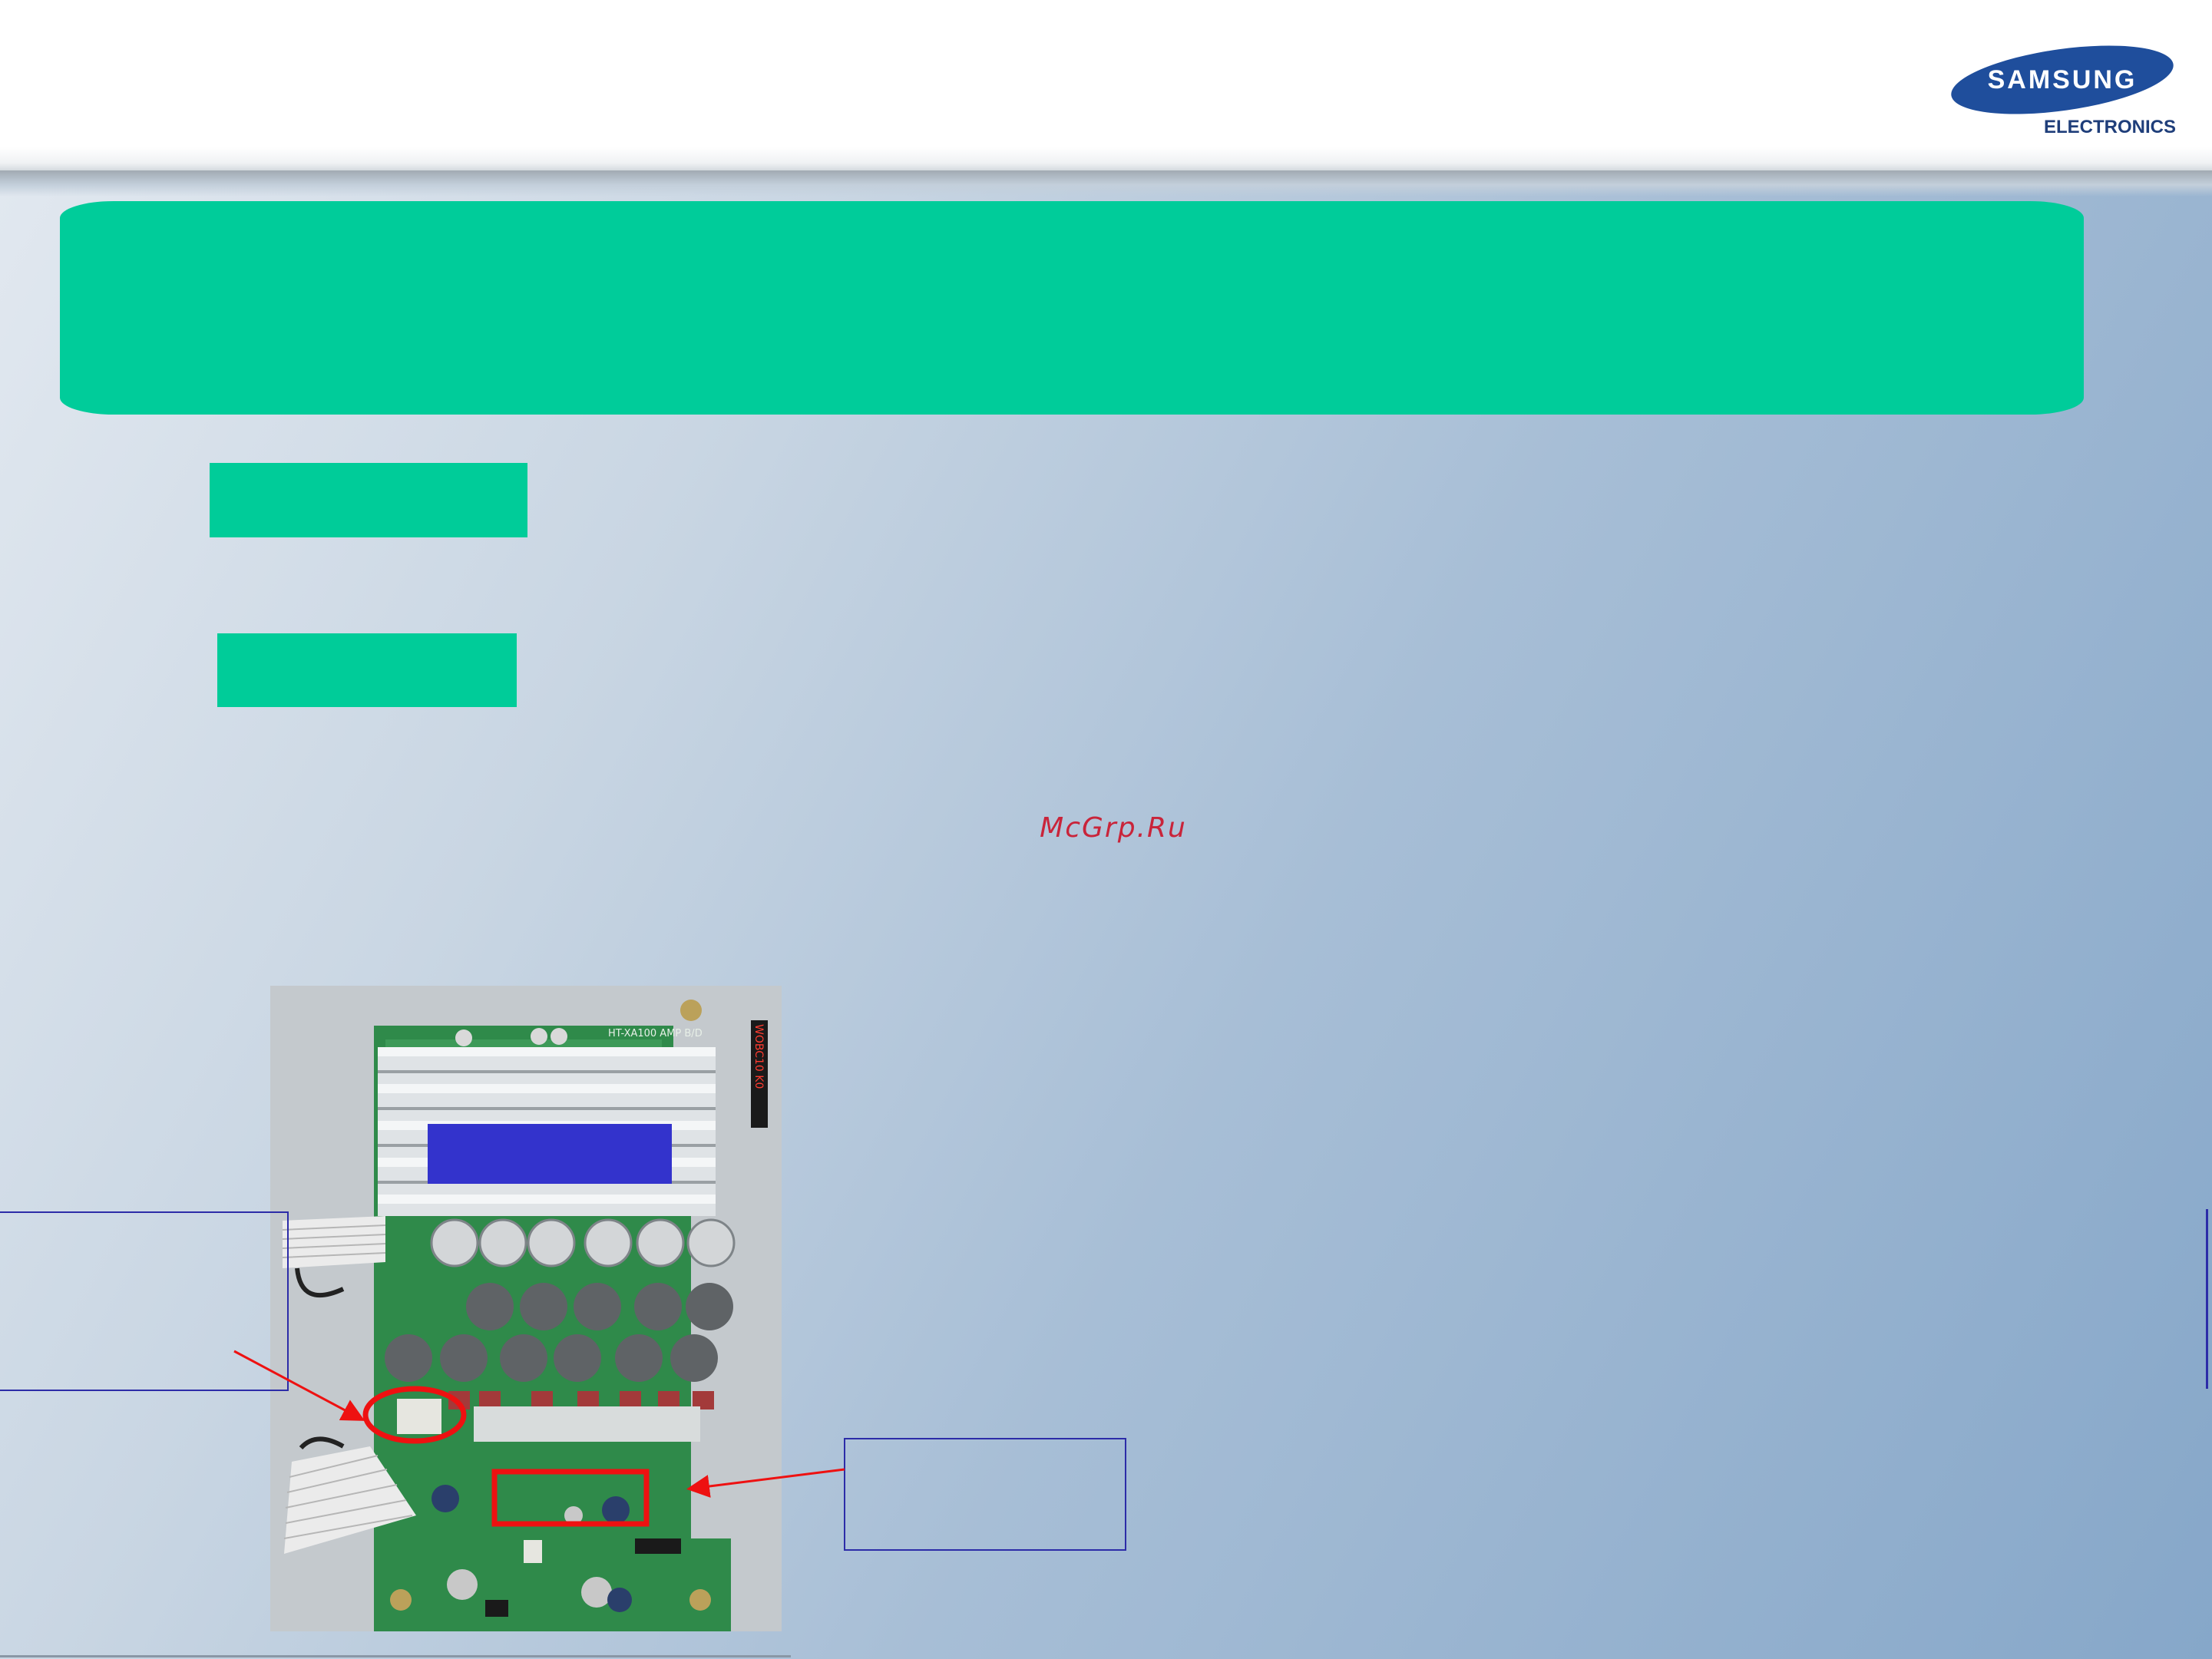  I want to click on header-shadow, so click(1106, 183).